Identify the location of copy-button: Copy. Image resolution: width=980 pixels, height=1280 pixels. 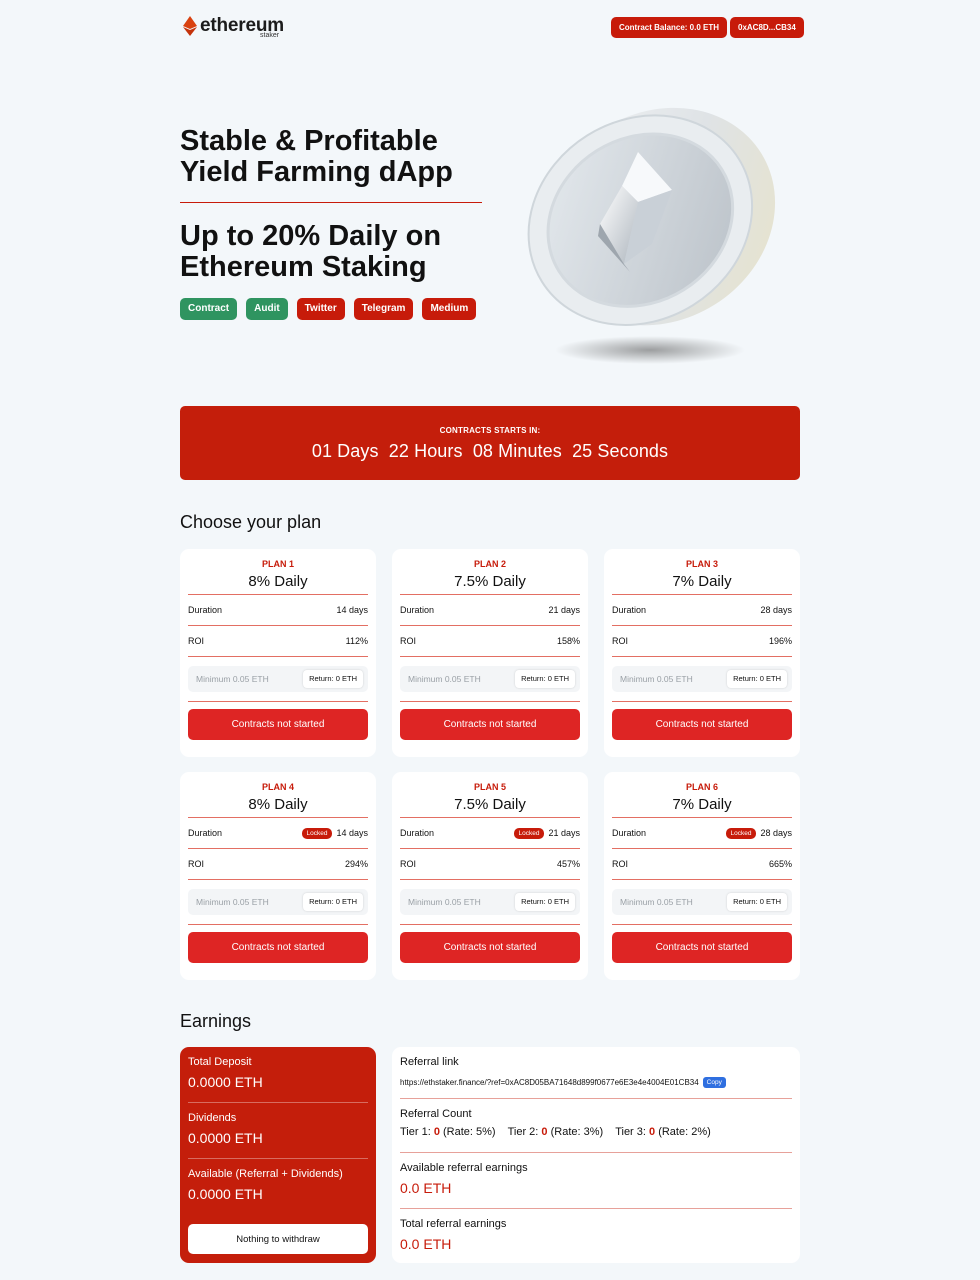
(714, 1082).